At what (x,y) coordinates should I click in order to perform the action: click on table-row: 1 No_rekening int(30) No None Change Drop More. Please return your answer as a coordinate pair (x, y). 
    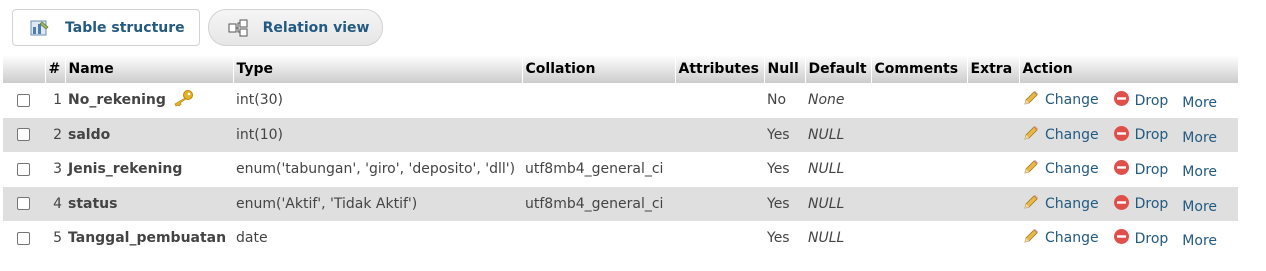
    Looking at the image, I should click on (620, 100).